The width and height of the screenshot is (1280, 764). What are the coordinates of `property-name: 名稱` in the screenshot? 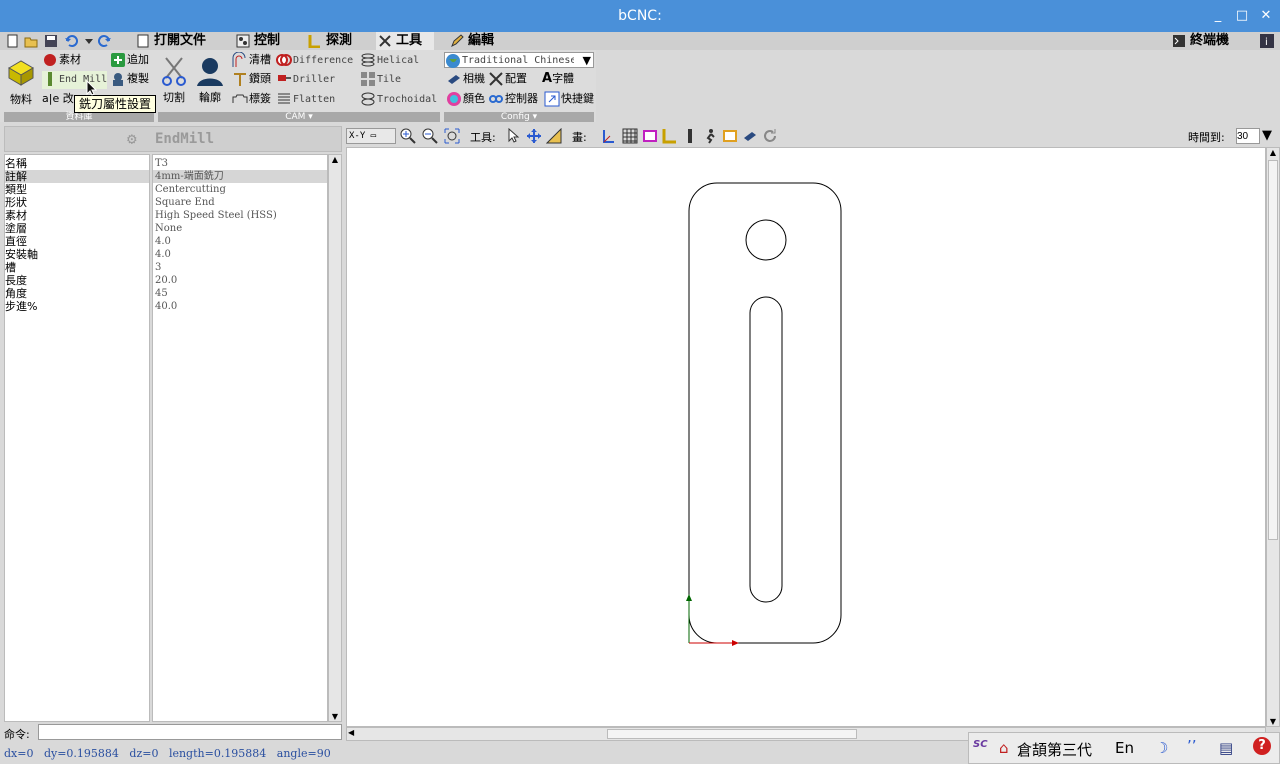 It's located at (77, 163).